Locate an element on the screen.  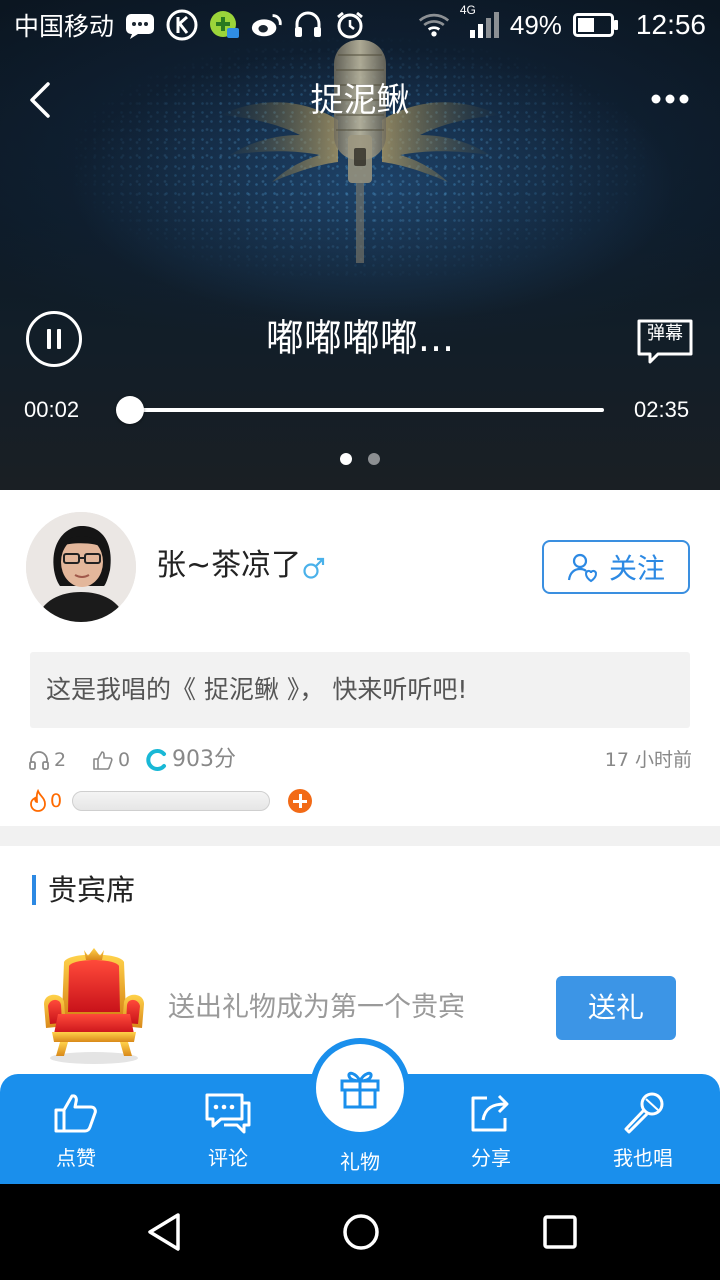
like-count: 0 is located at coordinates (111, 760).